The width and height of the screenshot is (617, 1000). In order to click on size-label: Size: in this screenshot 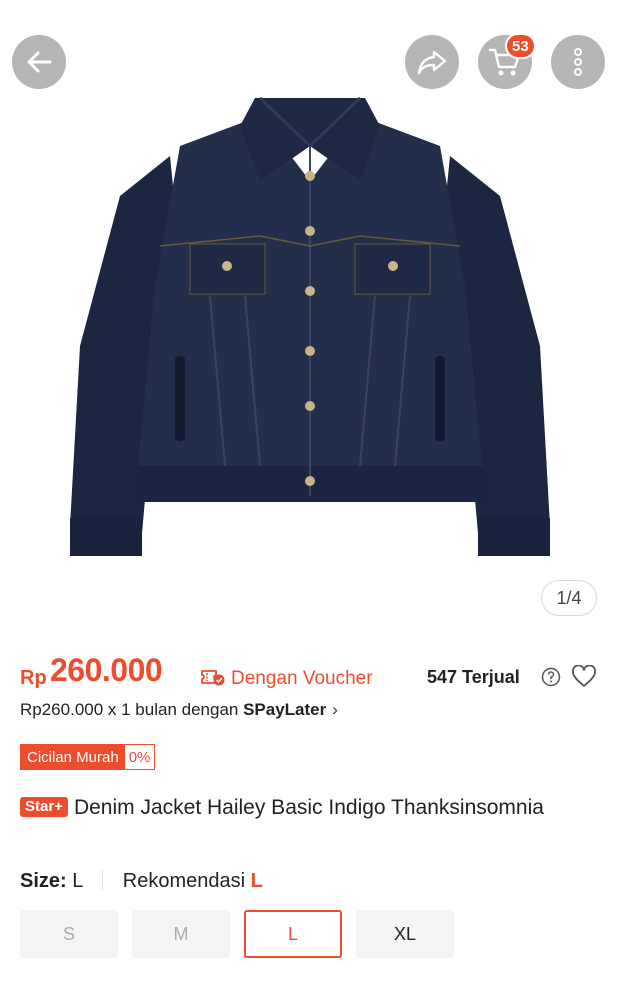, I will do `click(43, 881)`.